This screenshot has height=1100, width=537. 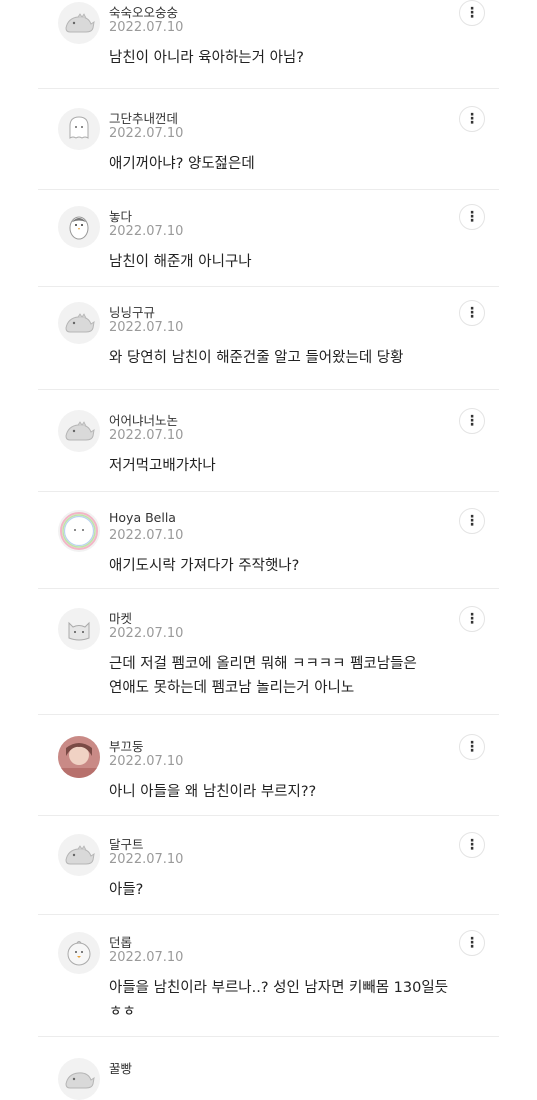 What do you see at coordinates (126, 890) in the screenshot?
I see `comment-line: 아들?` at bounding box center [126, 890].